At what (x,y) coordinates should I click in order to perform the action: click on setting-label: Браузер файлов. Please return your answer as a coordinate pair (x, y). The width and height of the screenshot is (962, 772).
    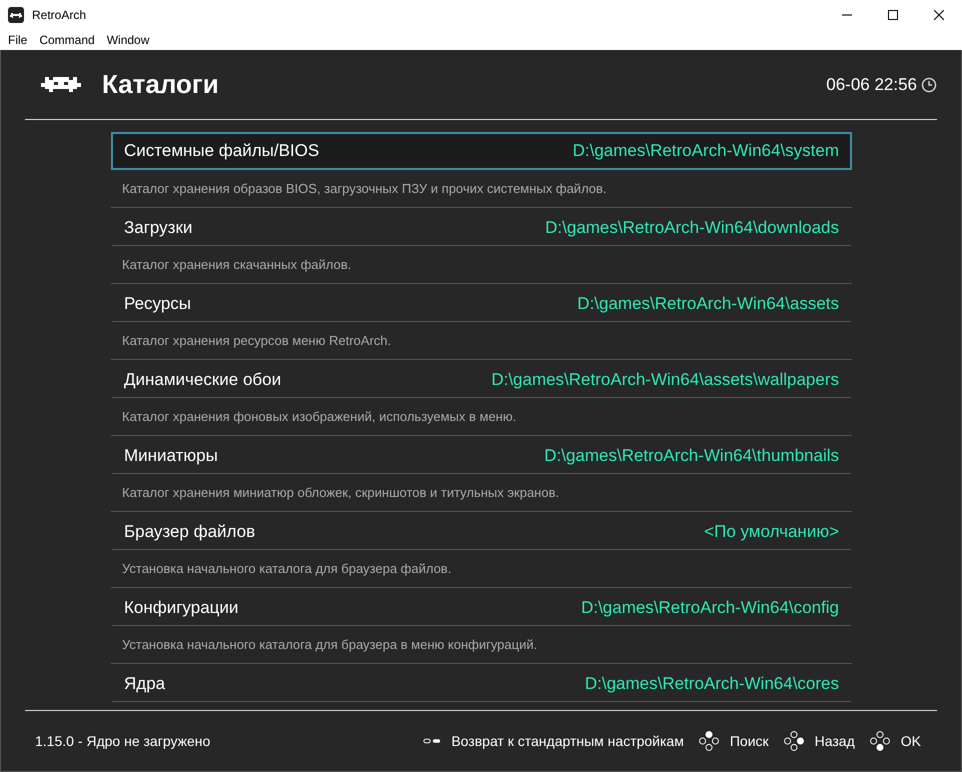
    Looking at the image, I should click on (190, 532).